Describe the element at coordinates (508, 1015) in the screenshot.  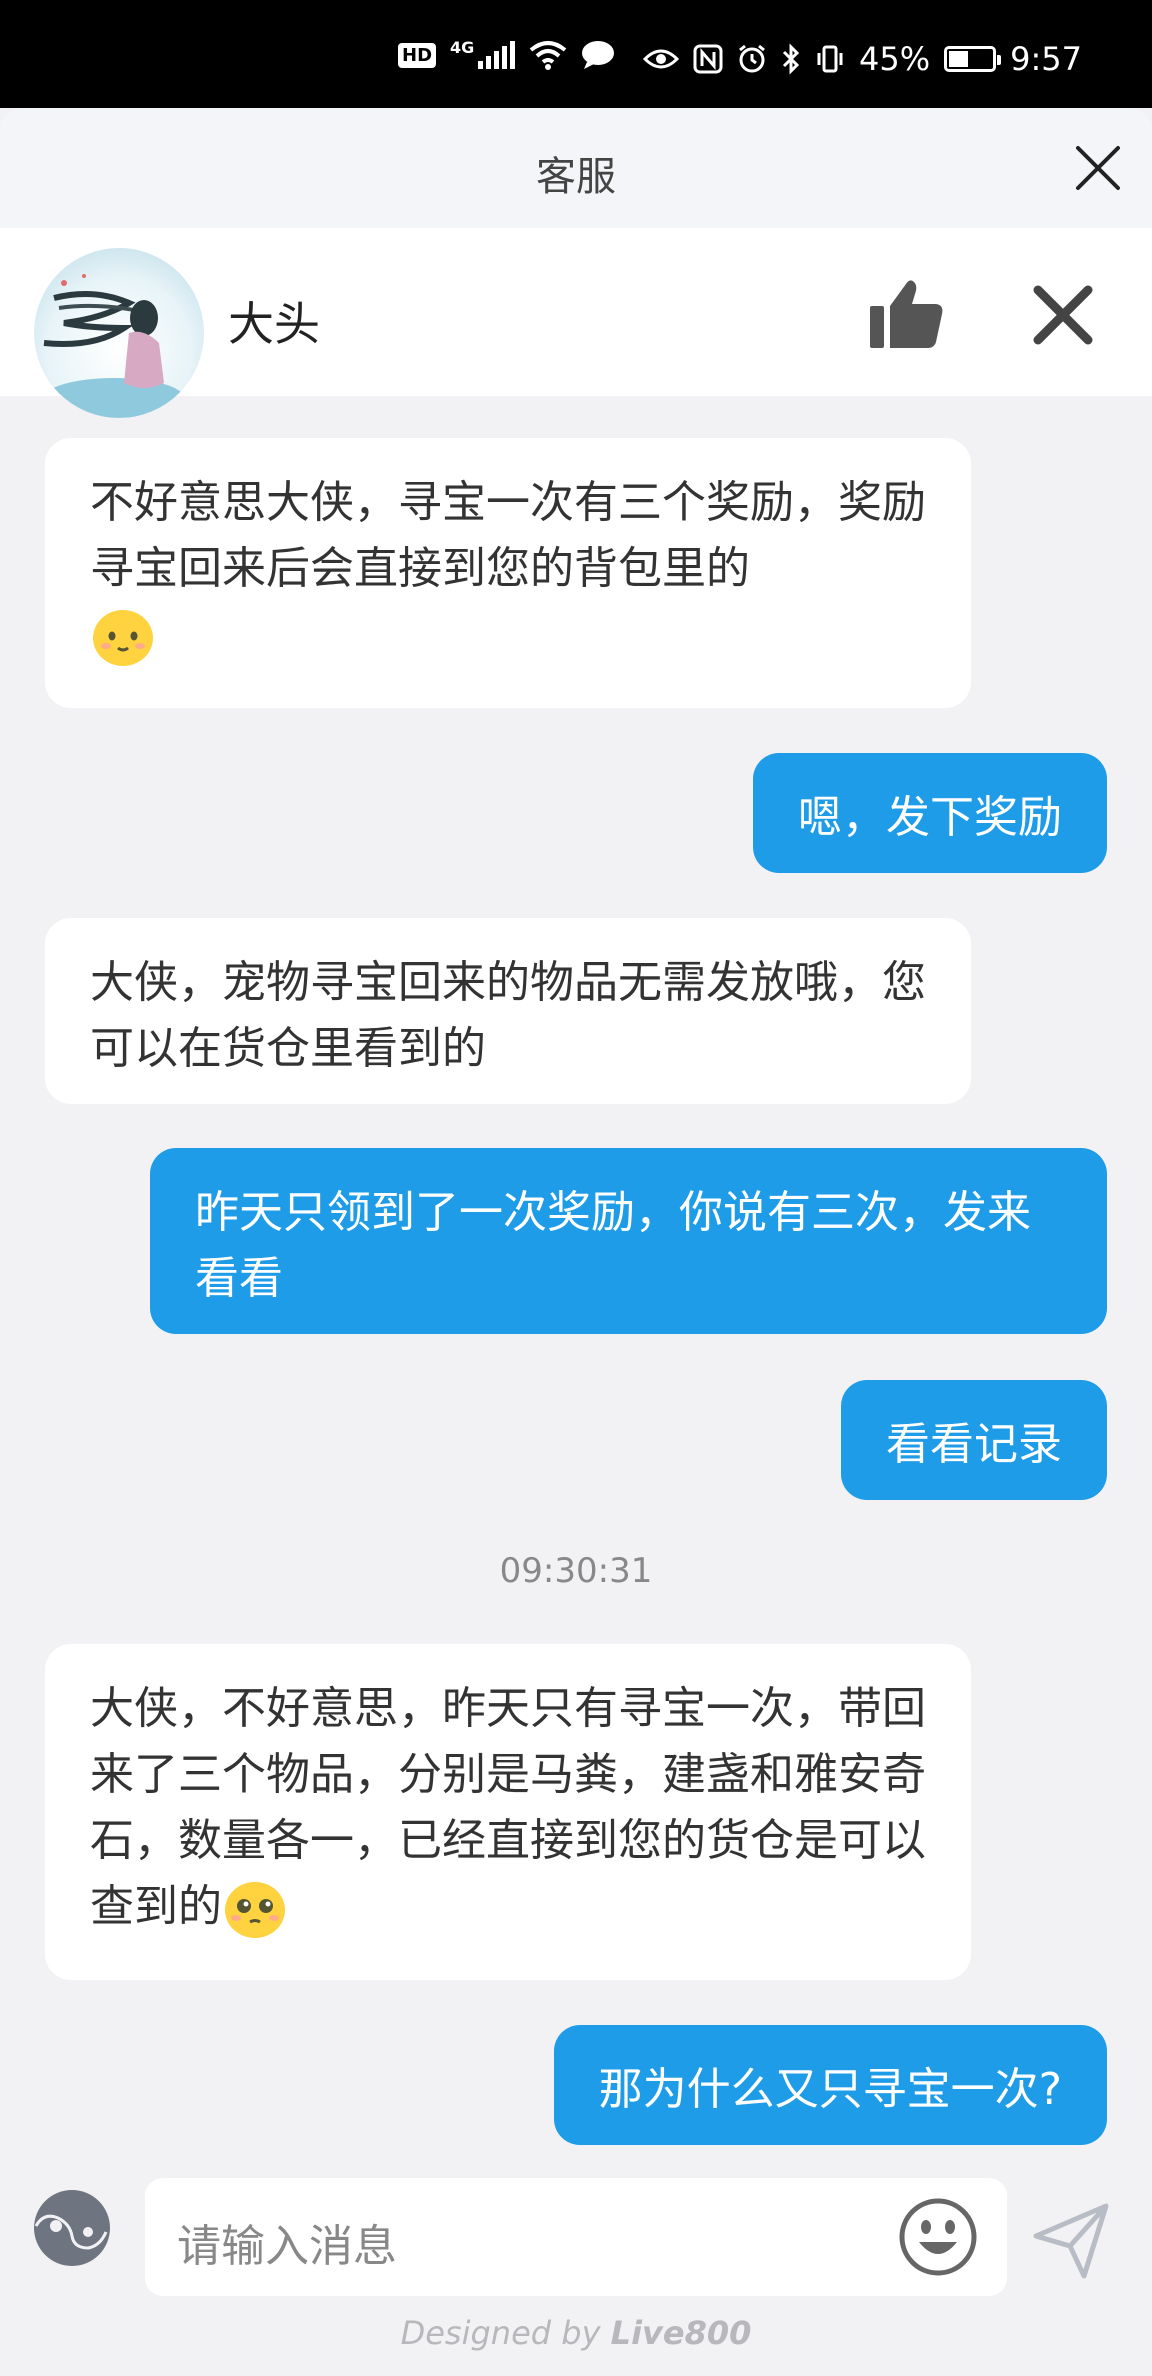
I see `message-text: 大侠，宠物寻宝回来的物品无需发放哦，您可以在货仓里看到的` at that location.